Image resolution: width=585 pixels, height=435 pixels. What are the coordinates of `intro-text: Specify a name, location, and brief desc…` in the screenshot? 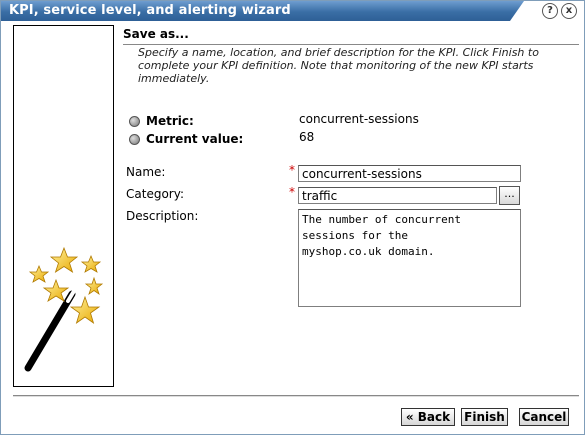 It's located at (338, 65).